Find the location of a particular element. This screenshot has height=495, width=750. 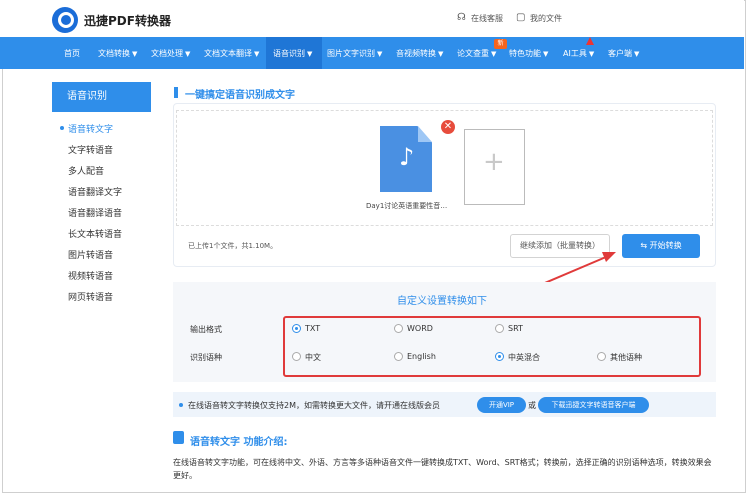

radio-chinese-label: 中文 is located at coordinates (313, 357).